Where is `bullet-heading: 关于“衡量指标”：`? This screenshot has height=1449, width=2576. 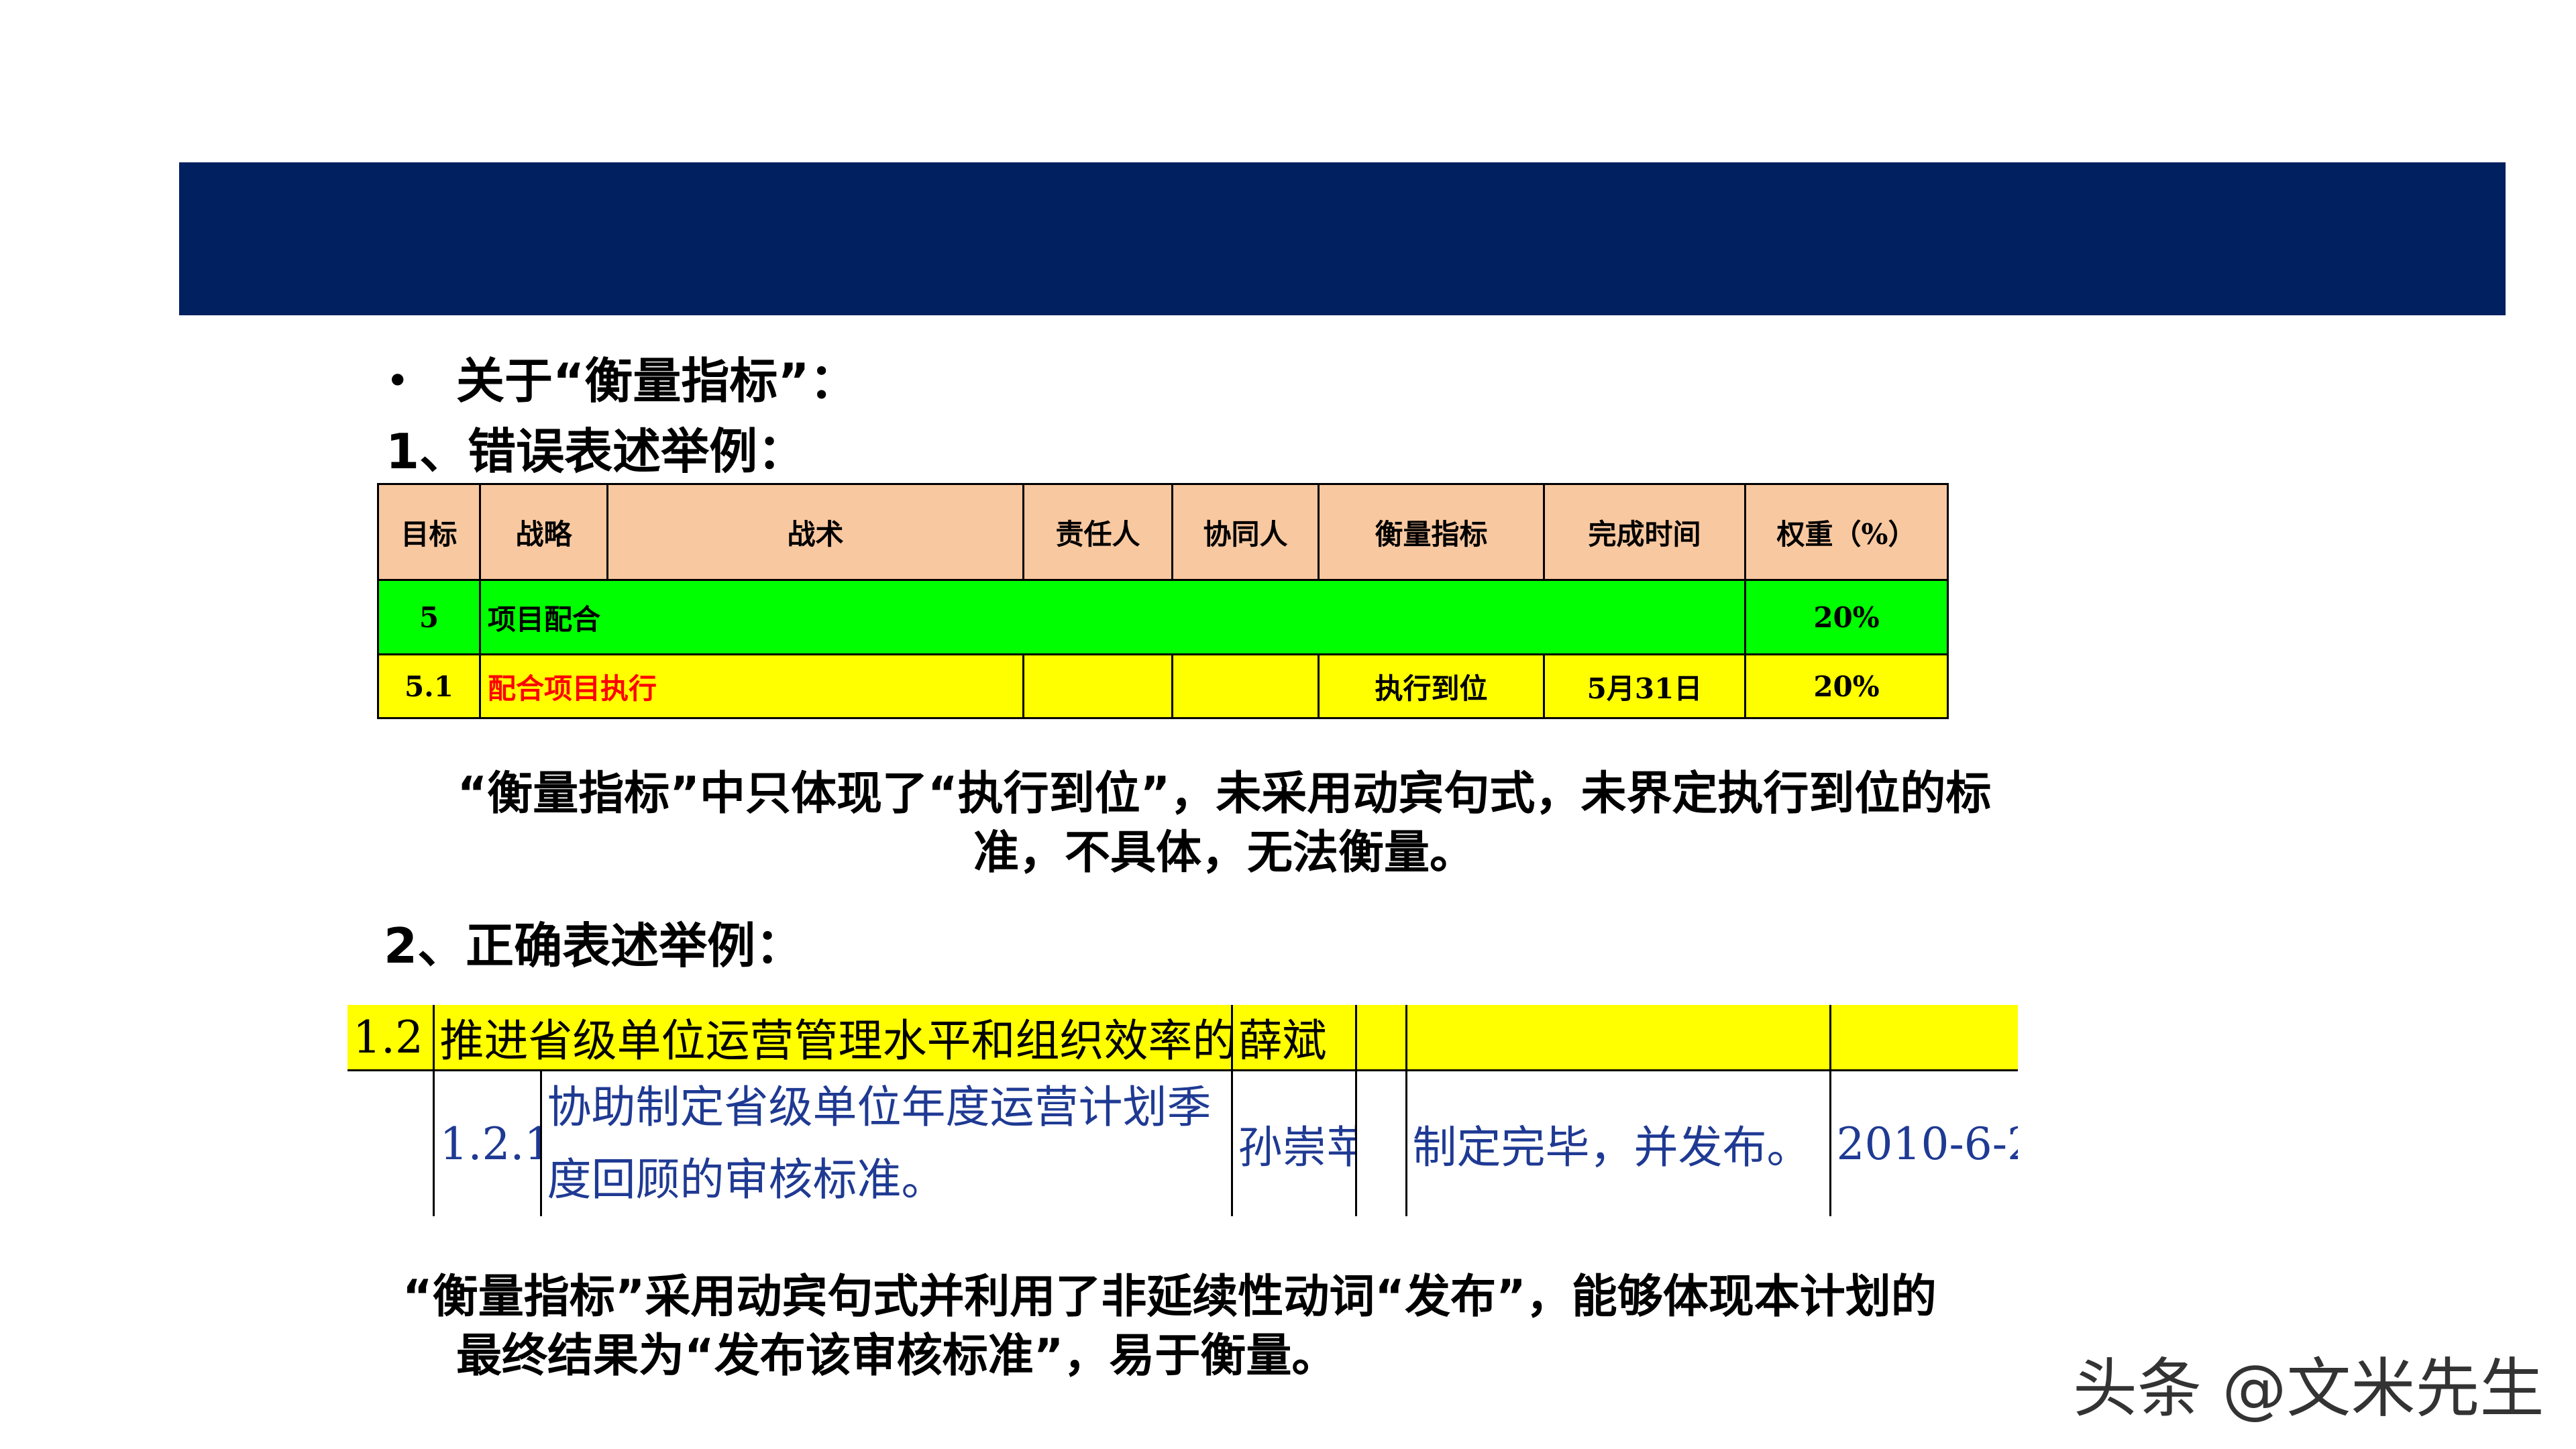 bullet-heading: 关于“衡量指标”： is located at coordinates (657, 381).